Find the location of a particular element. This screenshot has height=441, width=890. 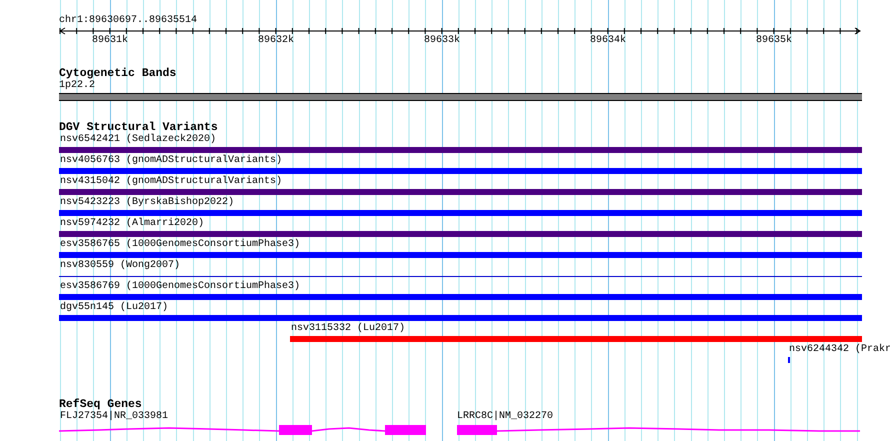

tick-label: 89635k is located at coordinates (774, 41).